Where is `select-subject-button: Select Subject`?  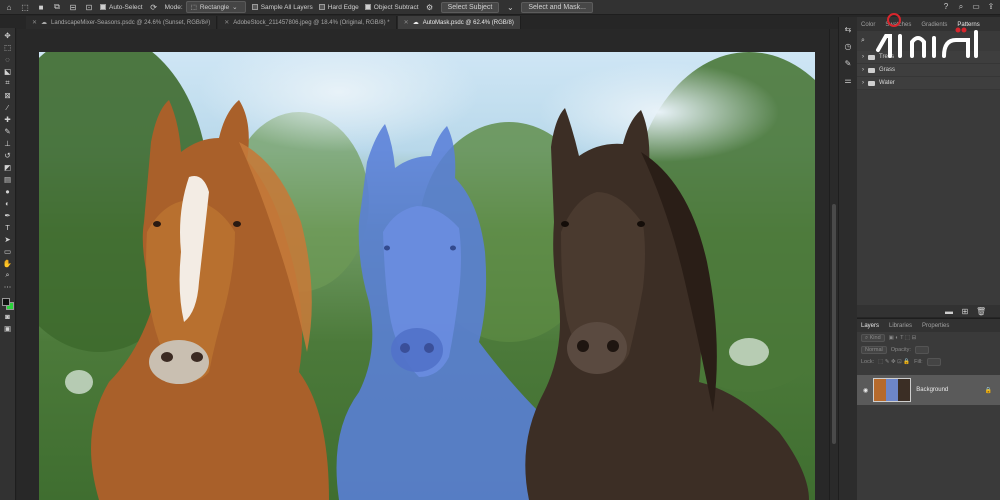
select-subject-button: Select Subject is located at coordinates (470, 7).